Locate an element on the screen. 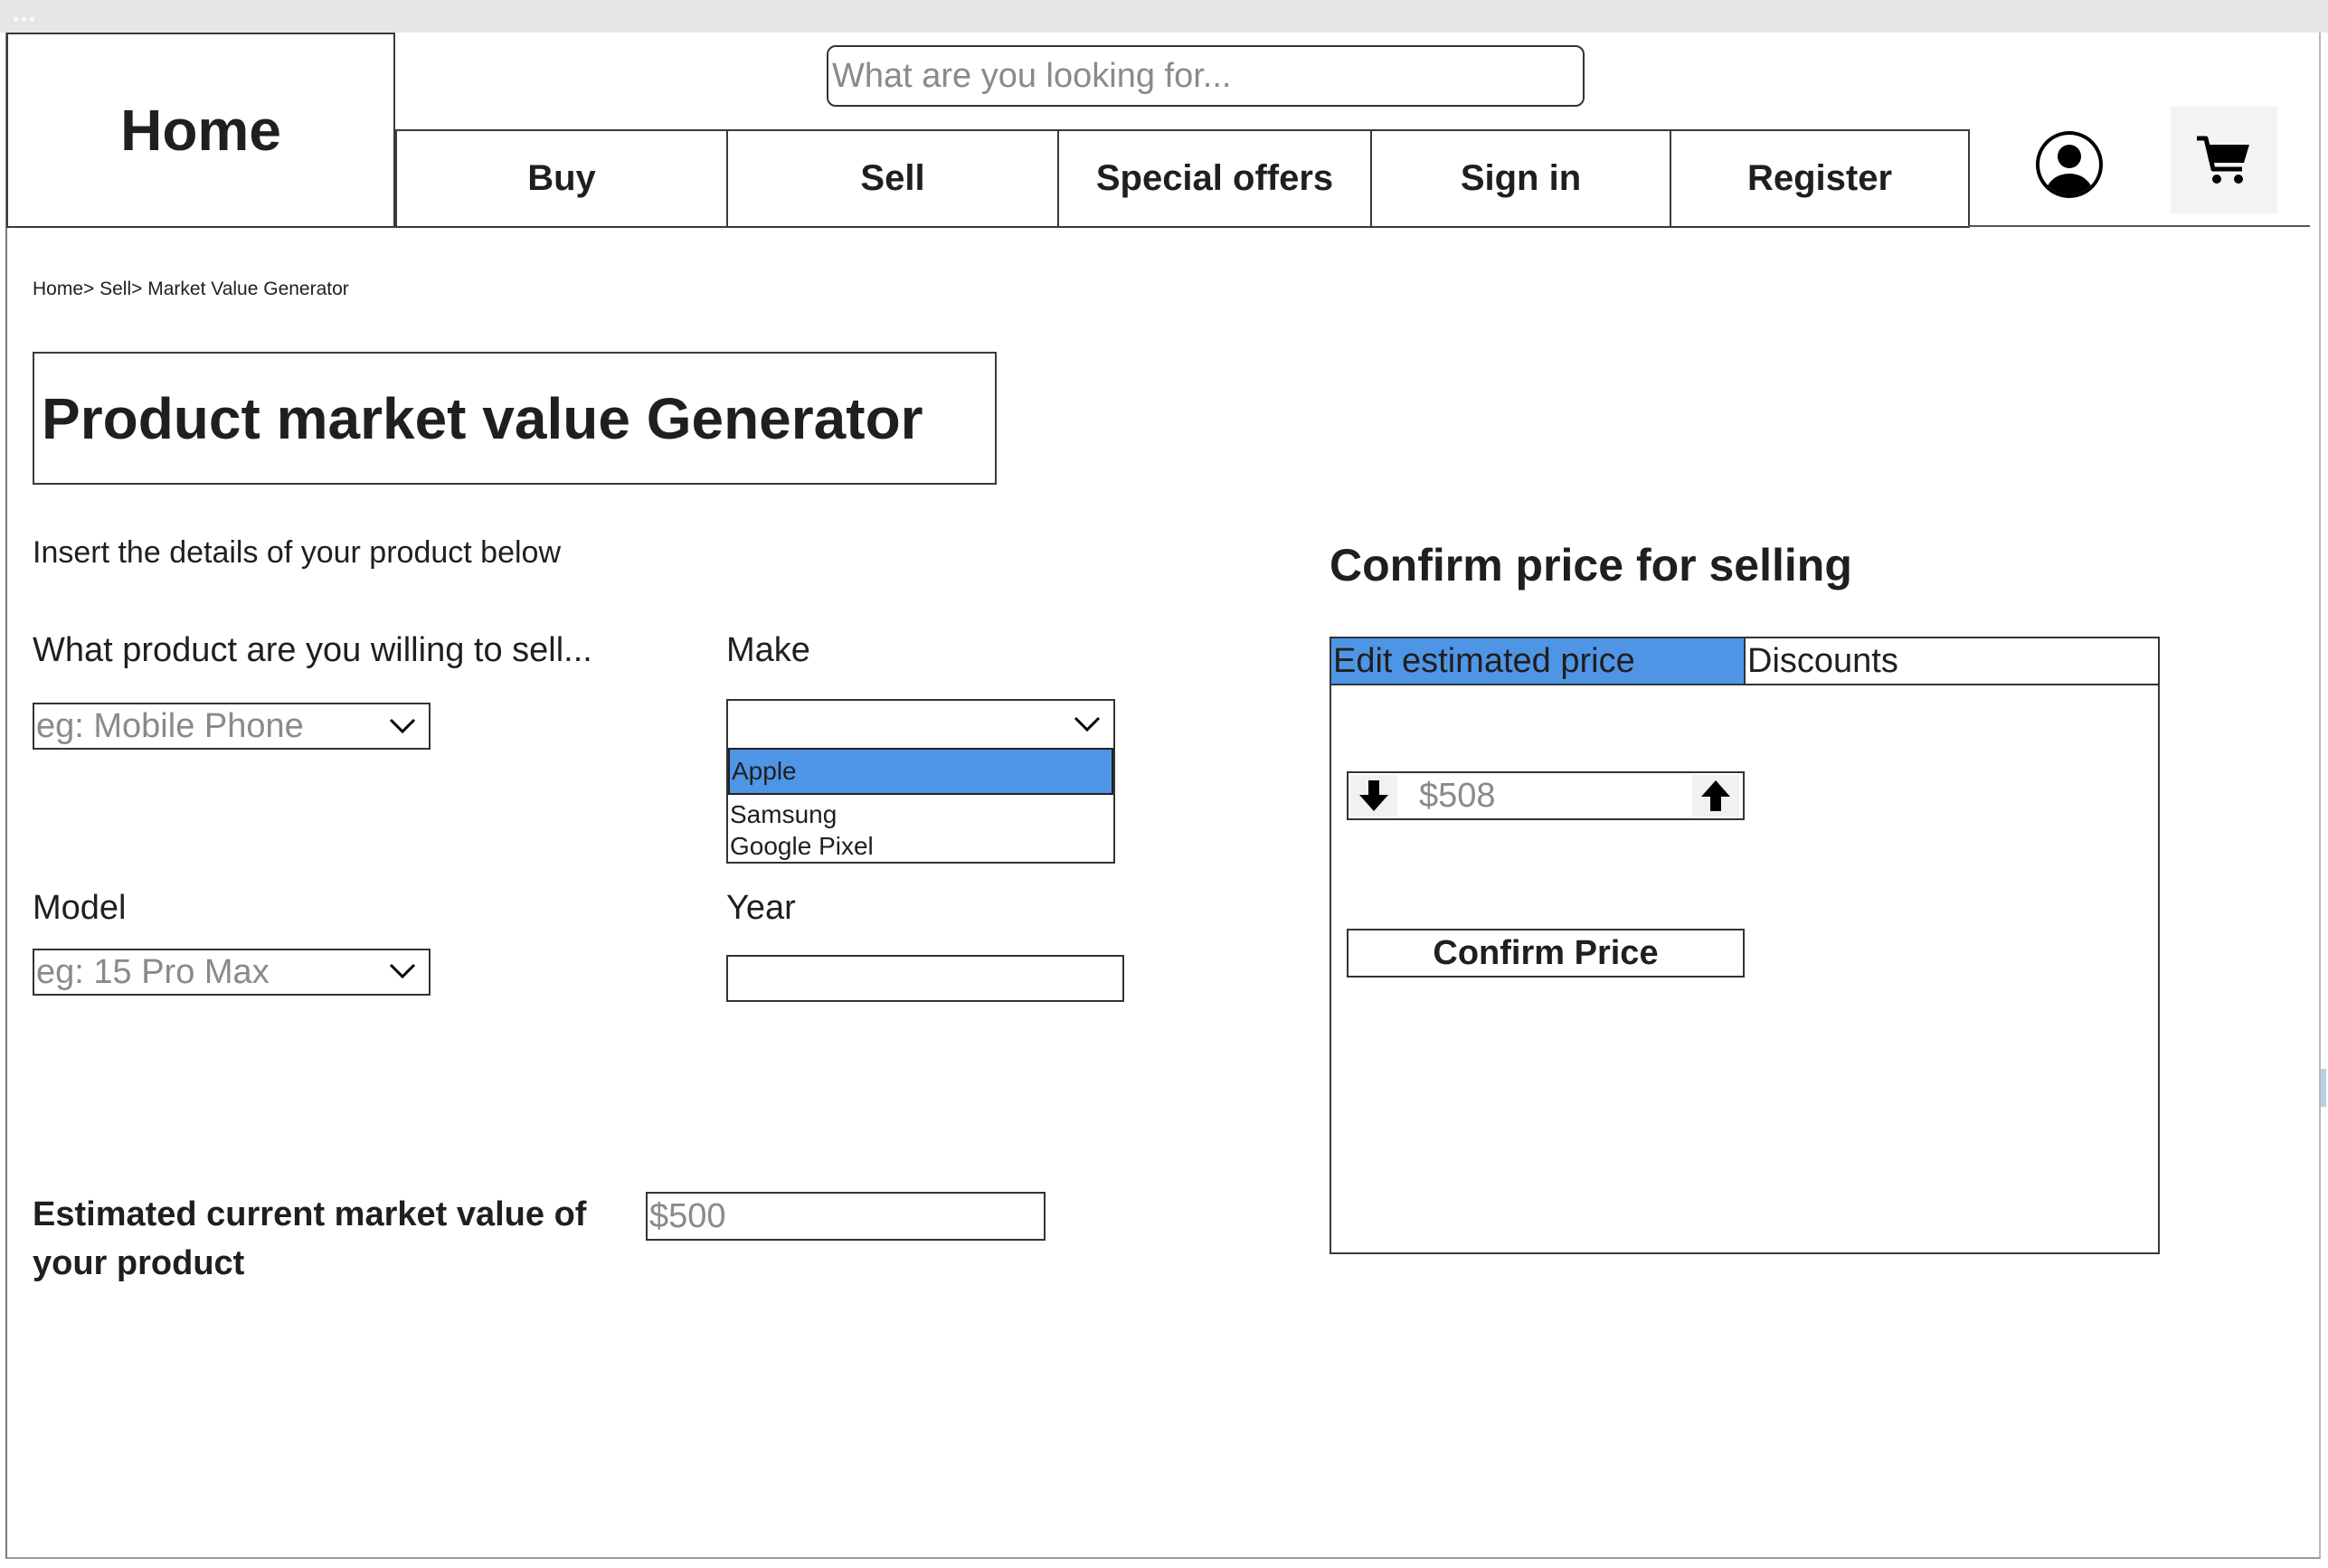 This screenshot has height=1568, width=2328. tab-edit-estimated-price: Edit estimated price is located at coordinates (1538, 661).